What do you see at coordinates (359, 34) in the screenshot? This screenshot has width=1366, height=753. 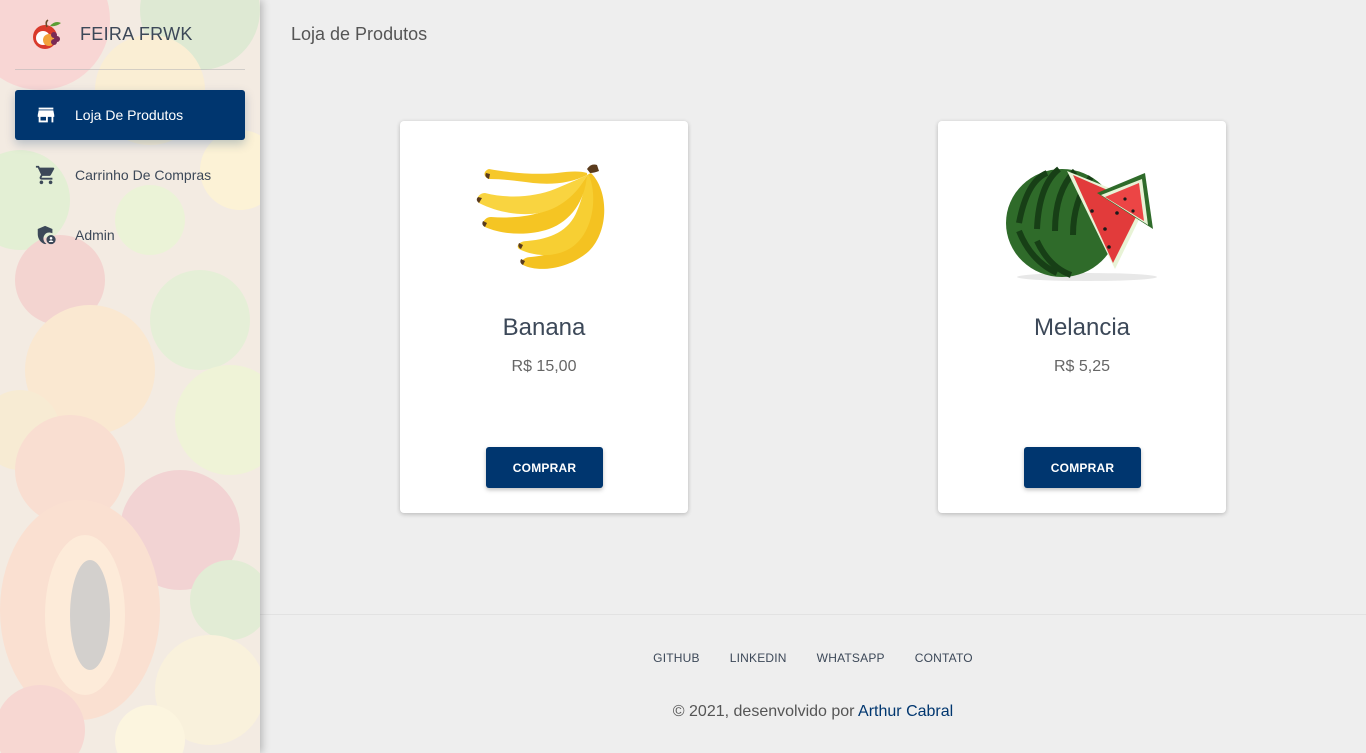 I see `page-title: Loja de Produtos` at bounding box center [359, 34].